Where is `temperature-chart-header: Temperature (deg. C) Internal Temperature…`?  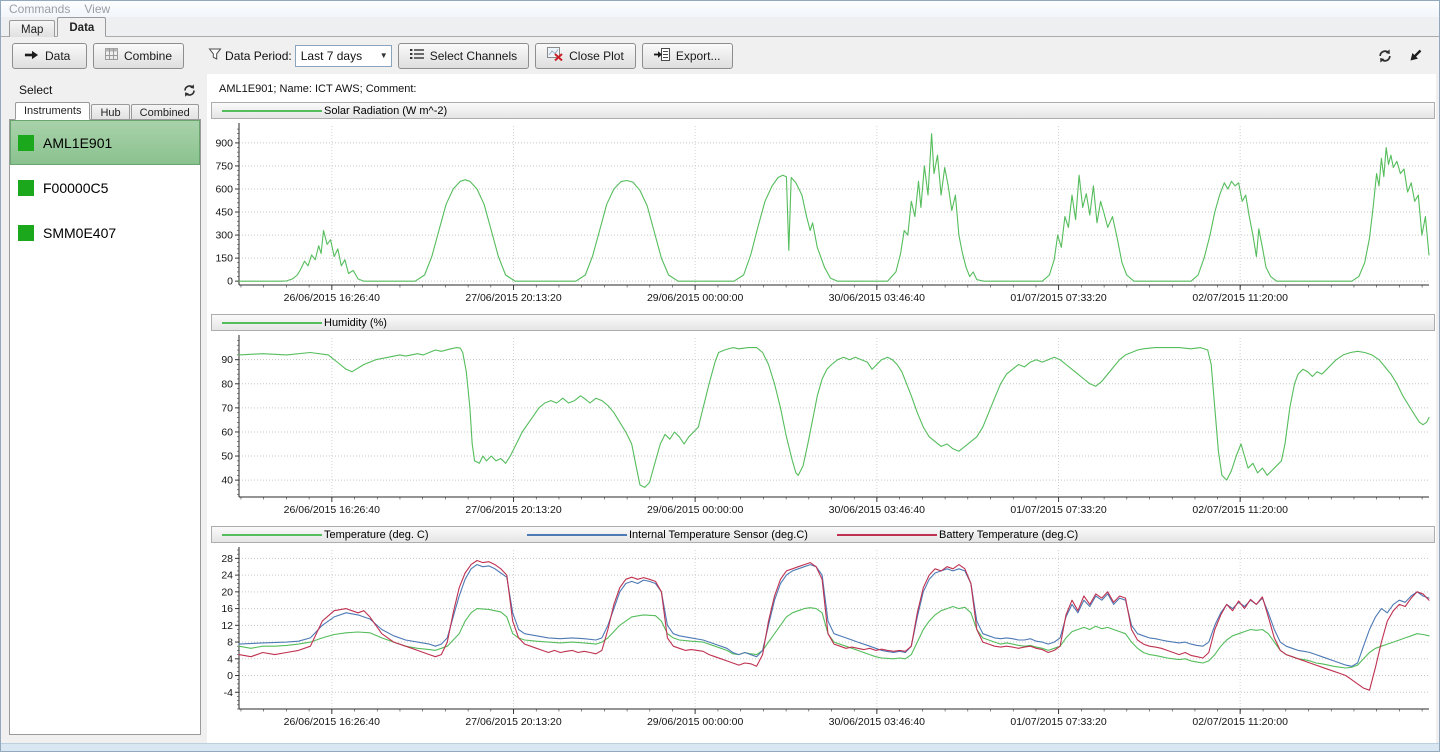
temperature-chart-header: Temperature (deg. C) Internal Temperature… is located at coordinates (823, 534).